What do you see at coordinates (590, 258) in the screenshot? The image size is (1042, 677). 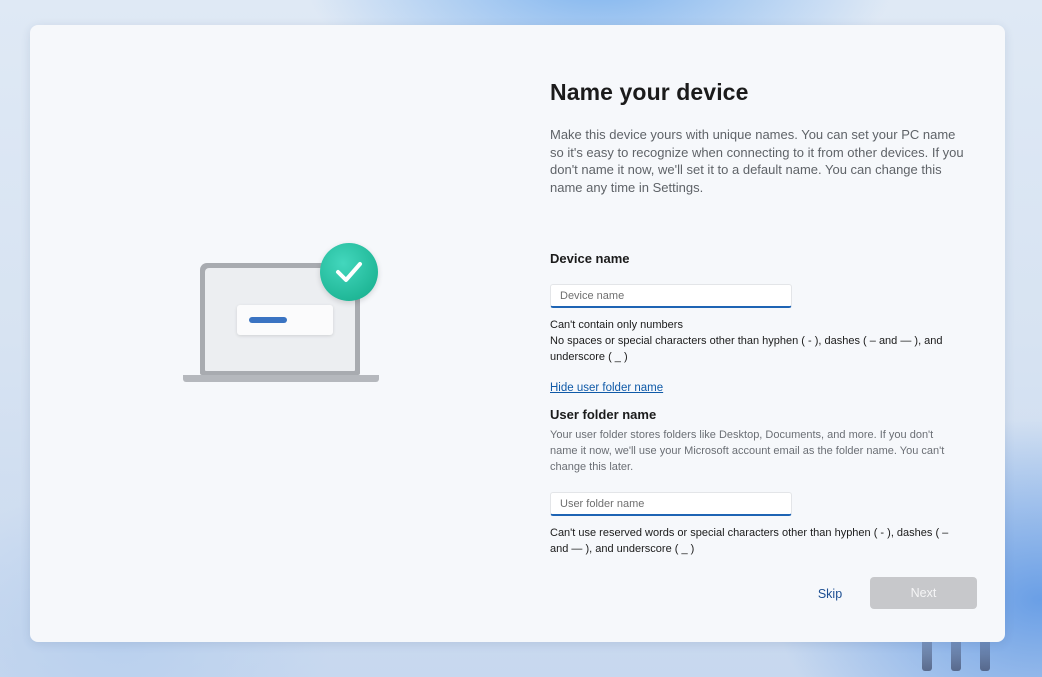 I see `device-name-label: Device name` at bounding box center [590, 258].